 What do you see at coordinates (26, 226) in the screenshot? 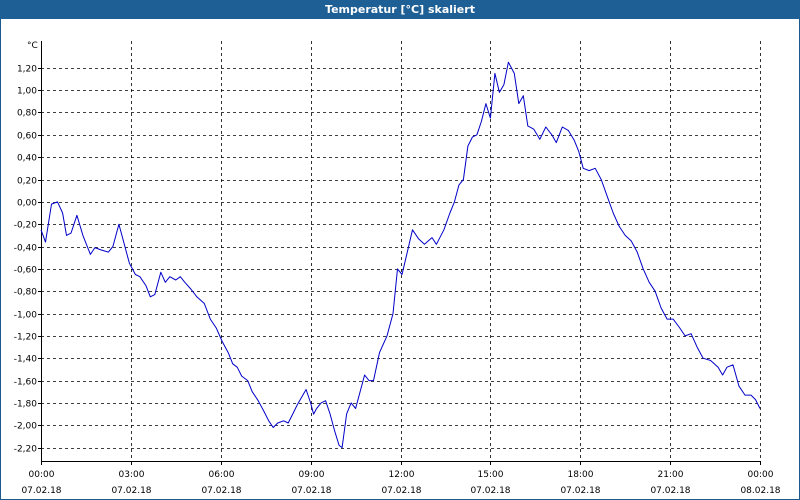
I see `y-tick-label: -0,20` at bounding box center [26, 226].